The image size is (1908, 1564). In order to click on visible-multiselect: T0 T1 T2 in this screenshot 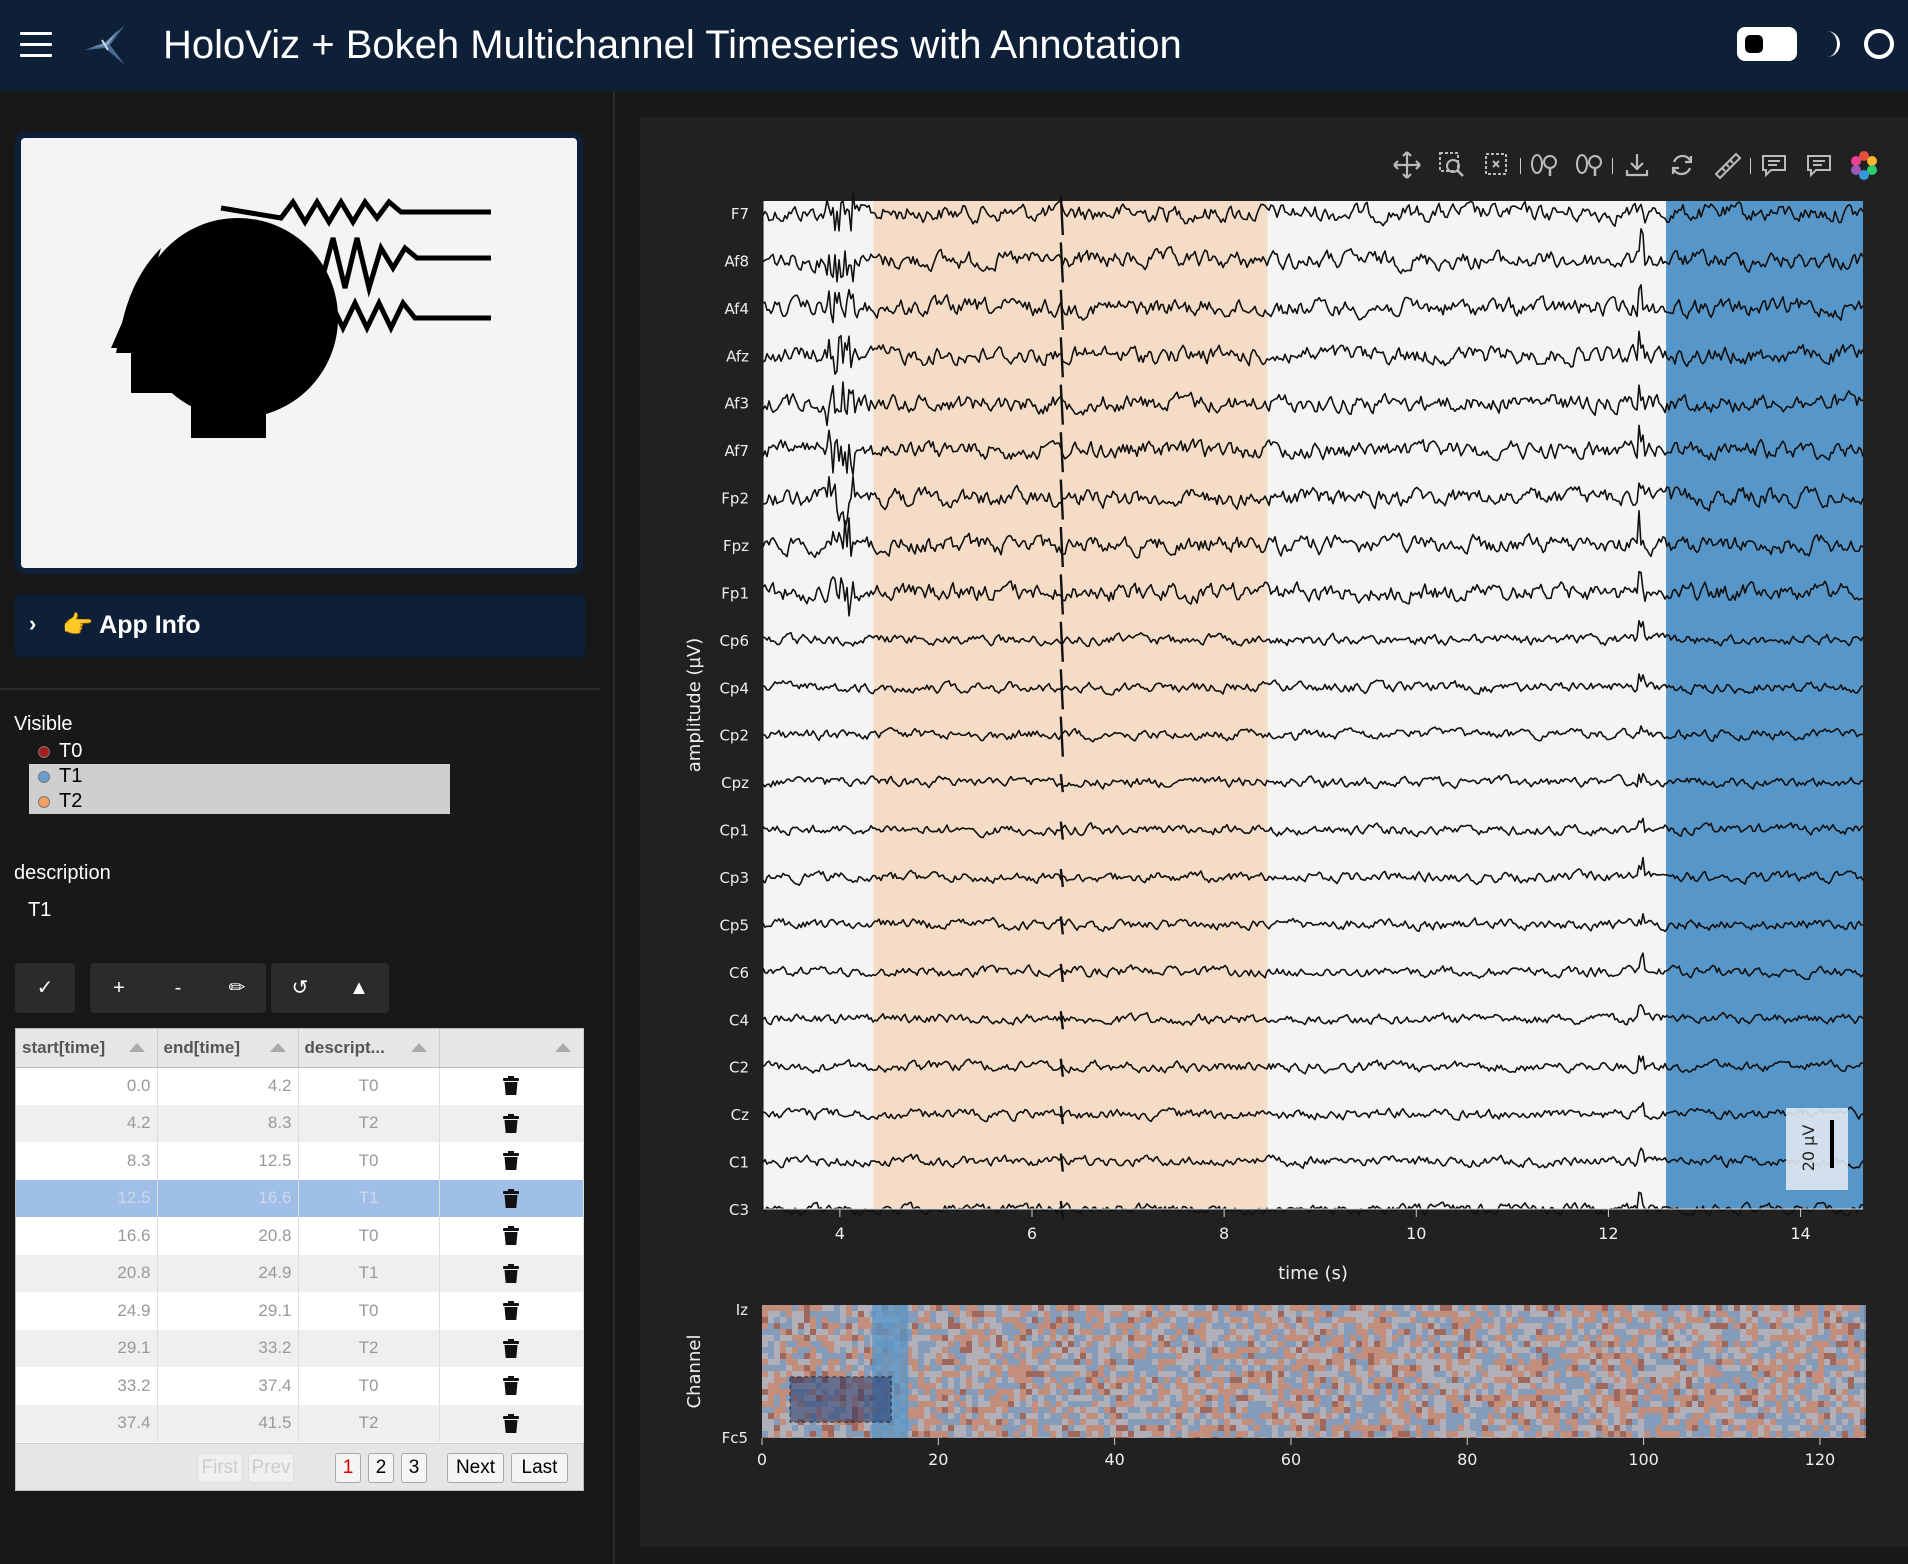, I will do `click(239, 776)`.